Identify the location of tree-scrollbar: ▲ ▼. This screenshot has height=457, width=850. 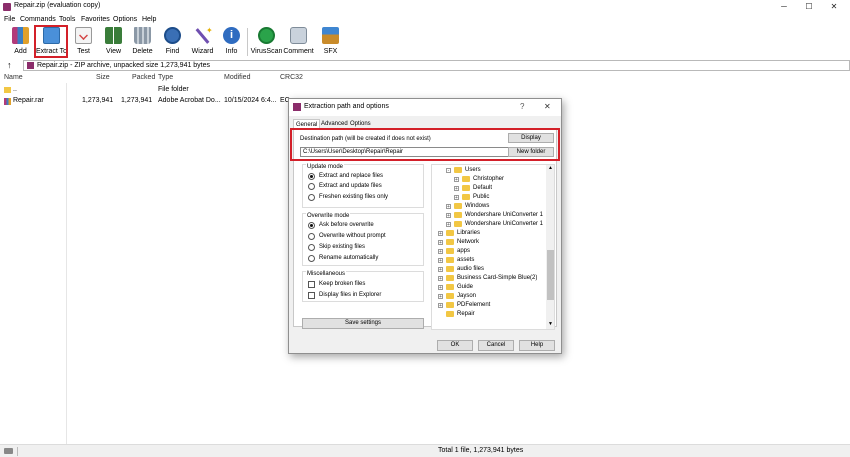
(550, 247).